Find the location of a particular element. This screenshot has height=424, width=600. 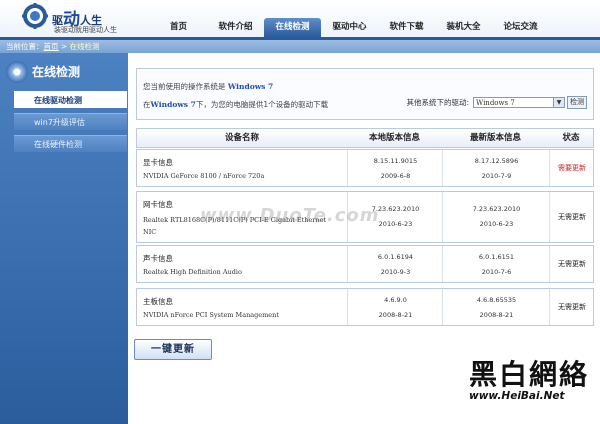

nav-forum: 论坛交流 is located at coordinates (520, 27).